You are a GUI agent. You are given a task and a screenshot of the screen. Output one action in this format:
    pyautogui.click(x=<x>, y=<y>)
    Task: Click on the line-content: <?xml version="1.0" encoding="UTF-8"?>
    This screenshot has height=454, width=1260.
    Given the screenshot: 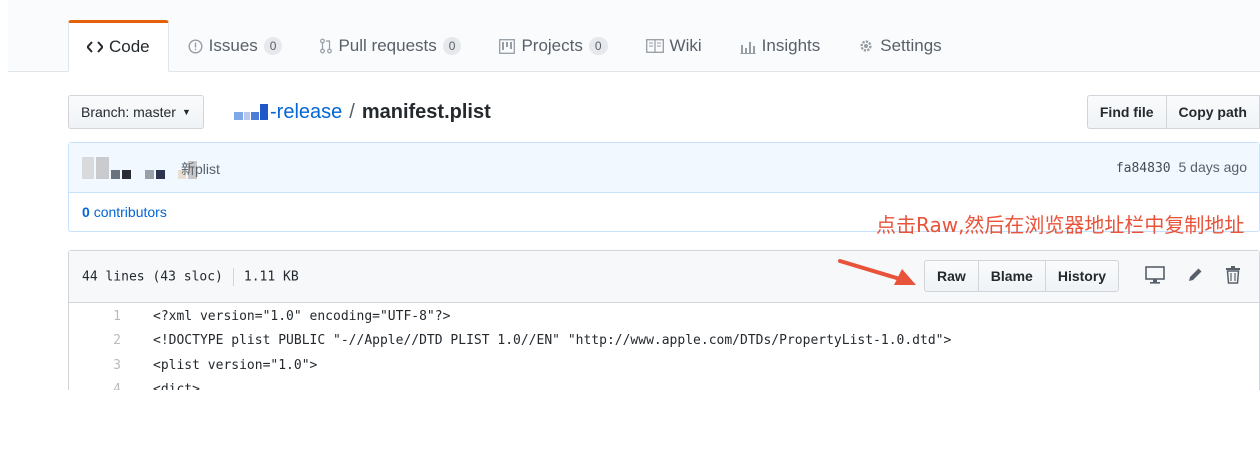 What is the action you would take?
    pyautogui.click(x=302, y=316)
    